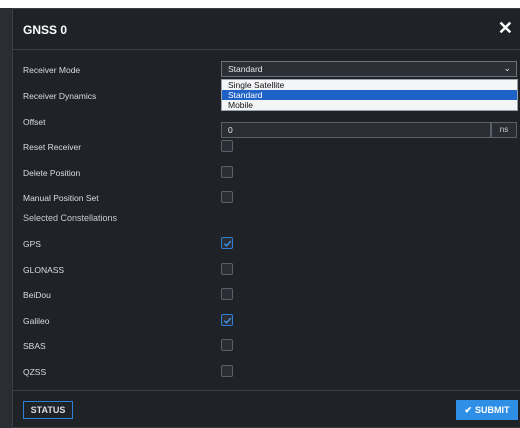  I want to click on background-panel-edge, so click(6, 218).